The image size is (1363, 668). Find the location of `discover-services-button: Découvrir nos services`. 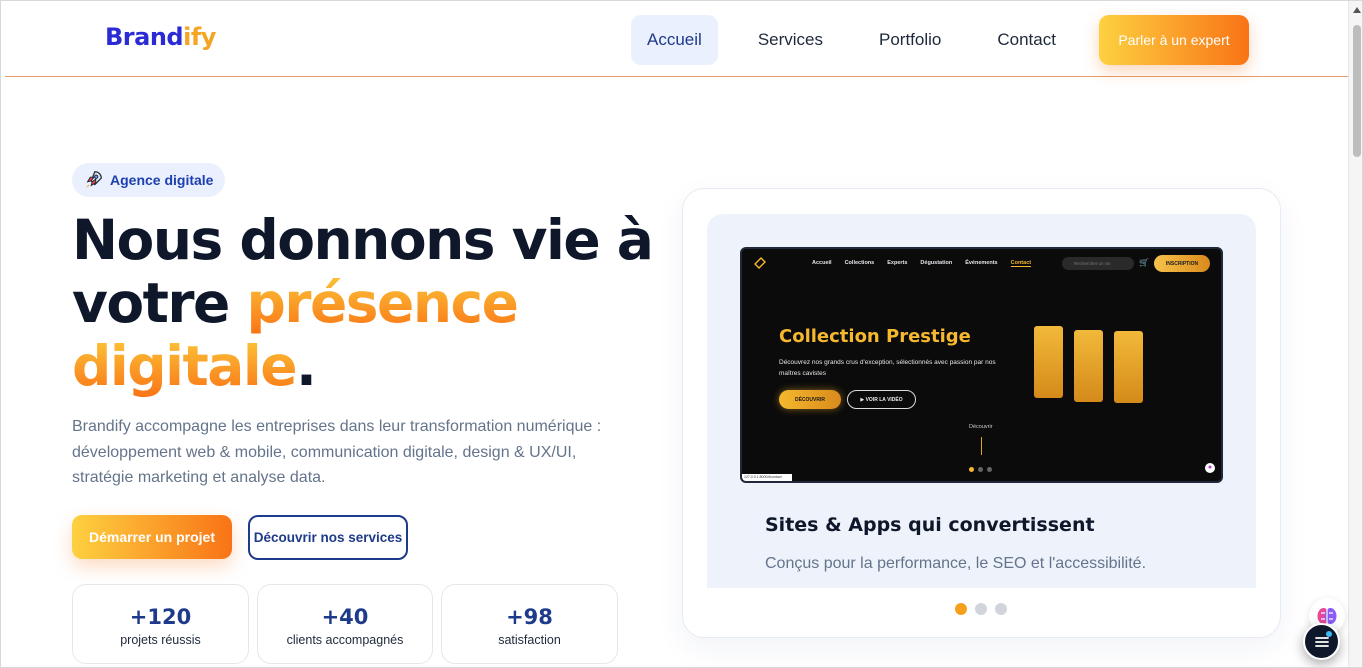

discover-services-button: Découvrir nos services is located at coordinates (328, 537).